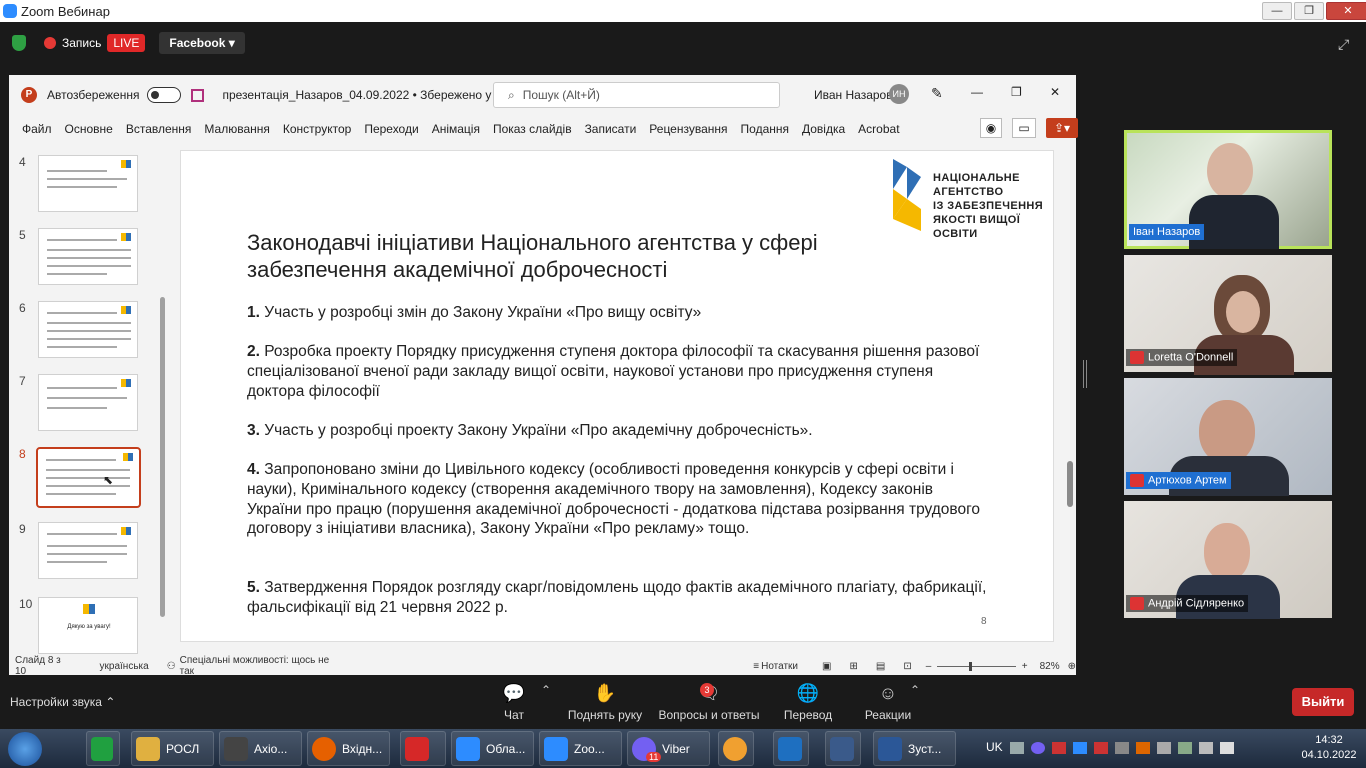  What do you see at coordinates (1228, 437) in the screenshot?
I see `participant-video: Артюхов Артем` at bounding box center [1228, 437].